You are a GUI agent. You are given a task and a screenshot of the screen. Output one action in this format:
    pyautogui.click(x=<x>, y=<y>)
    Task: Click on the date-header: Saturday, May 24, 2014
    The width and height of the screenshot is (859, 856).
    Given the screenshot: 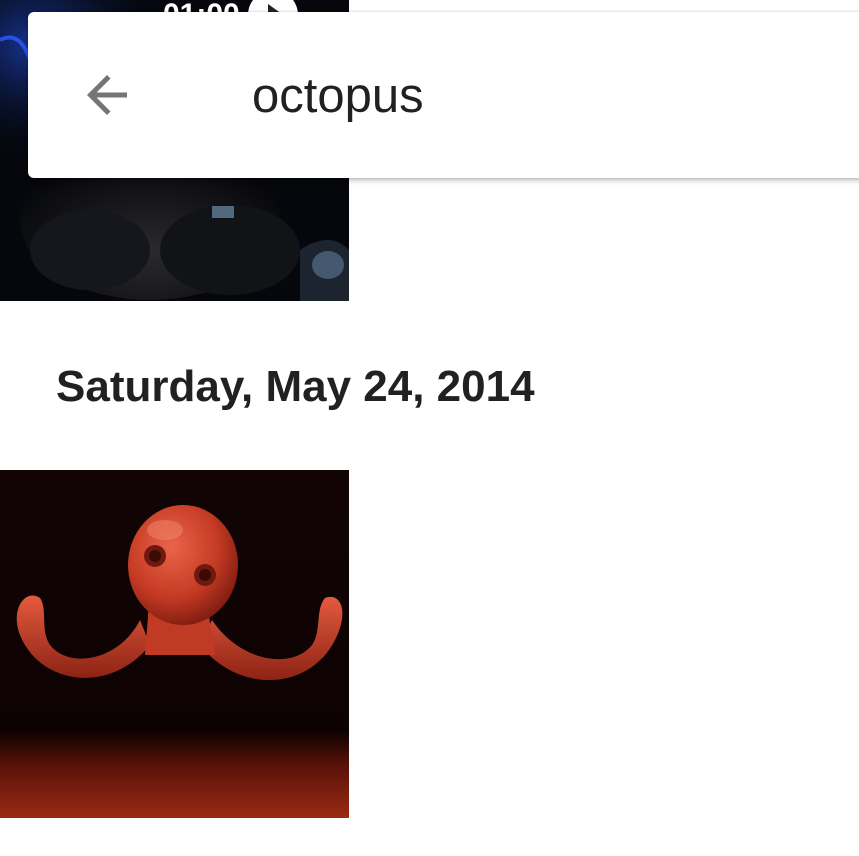 What is the action you would take?
    pyautogui.click(x=295, y=386)
    